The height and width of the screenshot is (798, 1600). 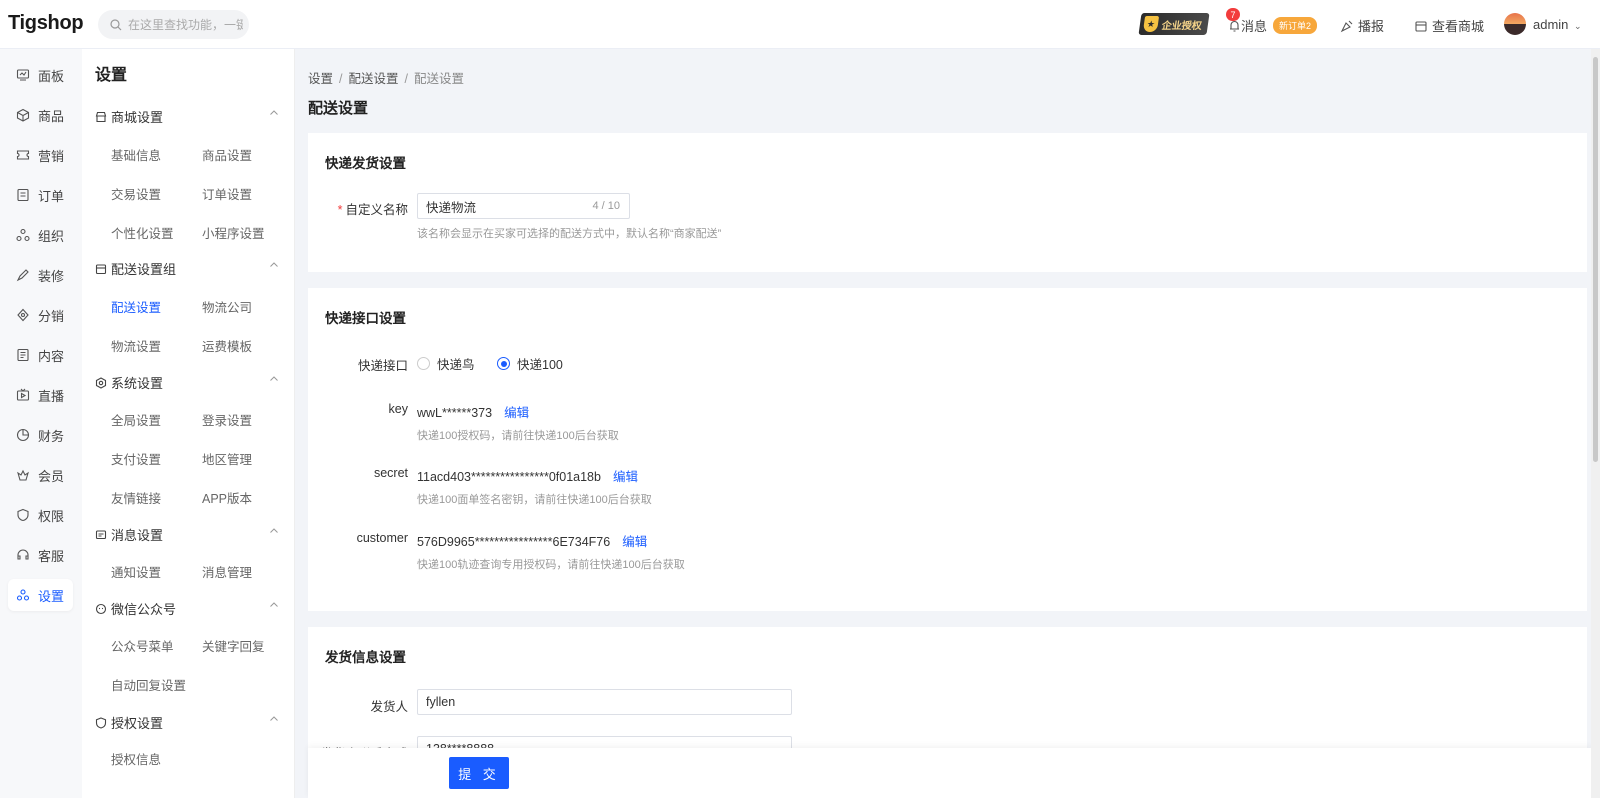 I want to click on auth-badge-label: 企业授权, so click(x=1181, y=26).